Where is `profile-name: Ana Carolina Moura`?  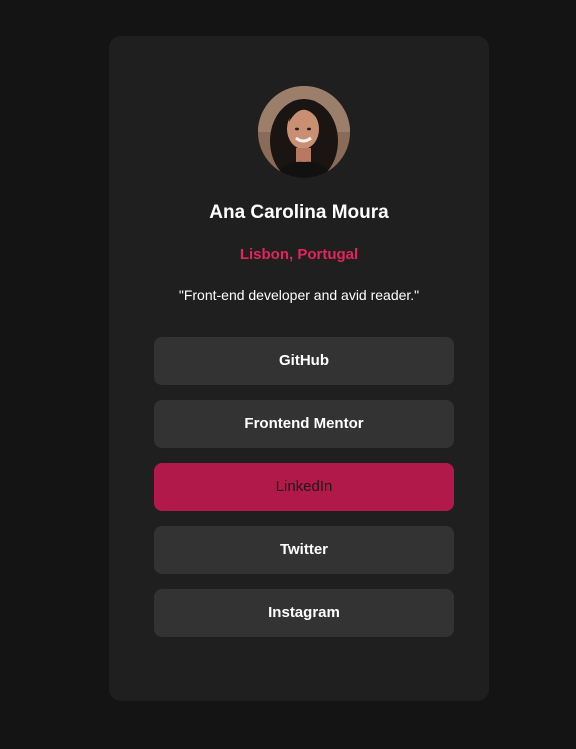
profile-name: Ana Carolina Moura is located at coordinates (299, 212).